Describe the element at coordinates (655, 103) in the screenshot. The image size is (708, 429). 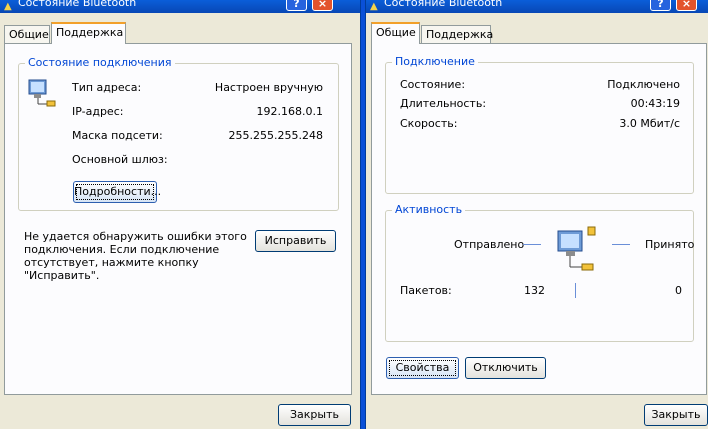
I see `duration-value: 00:43:19` at that location.